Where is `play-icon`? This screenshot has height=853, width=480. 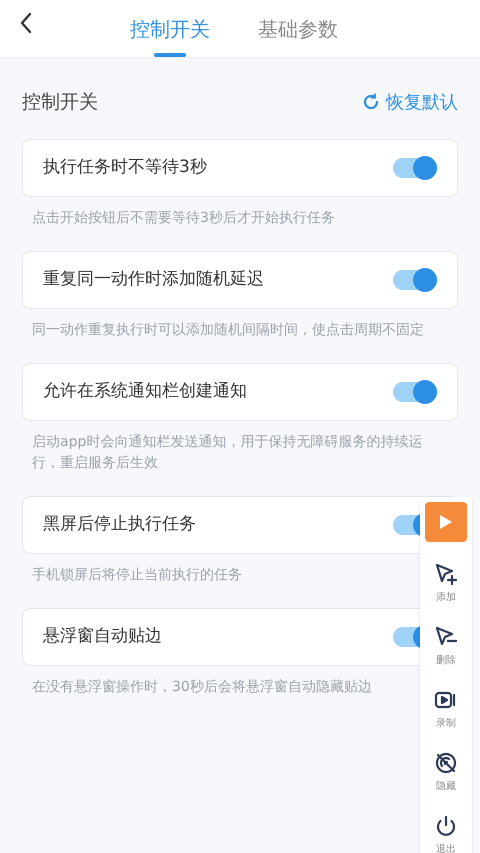
play-icon is located at coordinates (446, 522).